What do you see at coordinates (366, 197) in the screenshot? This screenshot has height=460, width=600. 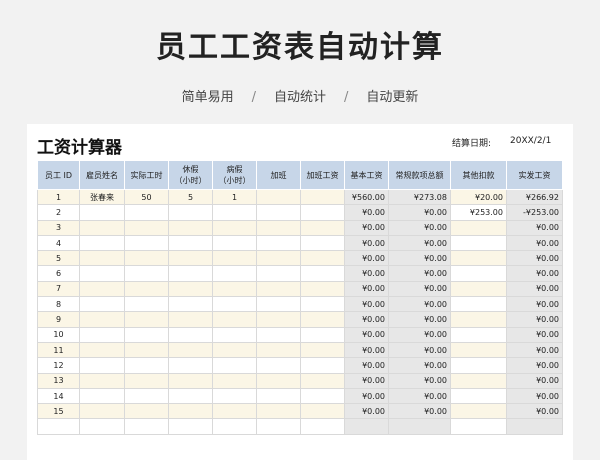 I see `cell-base-pay: ¥560.00` at bounding box center [366, 197].